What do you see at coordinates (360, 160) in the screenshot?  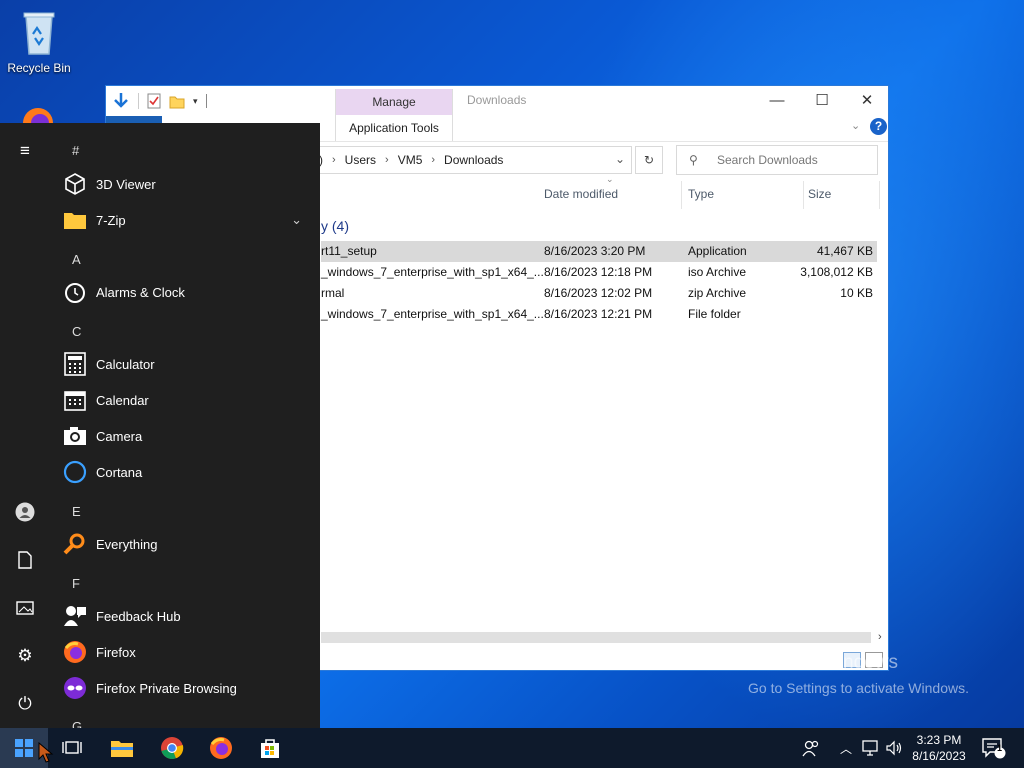 I see `breadcrumb-item: Users` at bounding box center [360, 160].